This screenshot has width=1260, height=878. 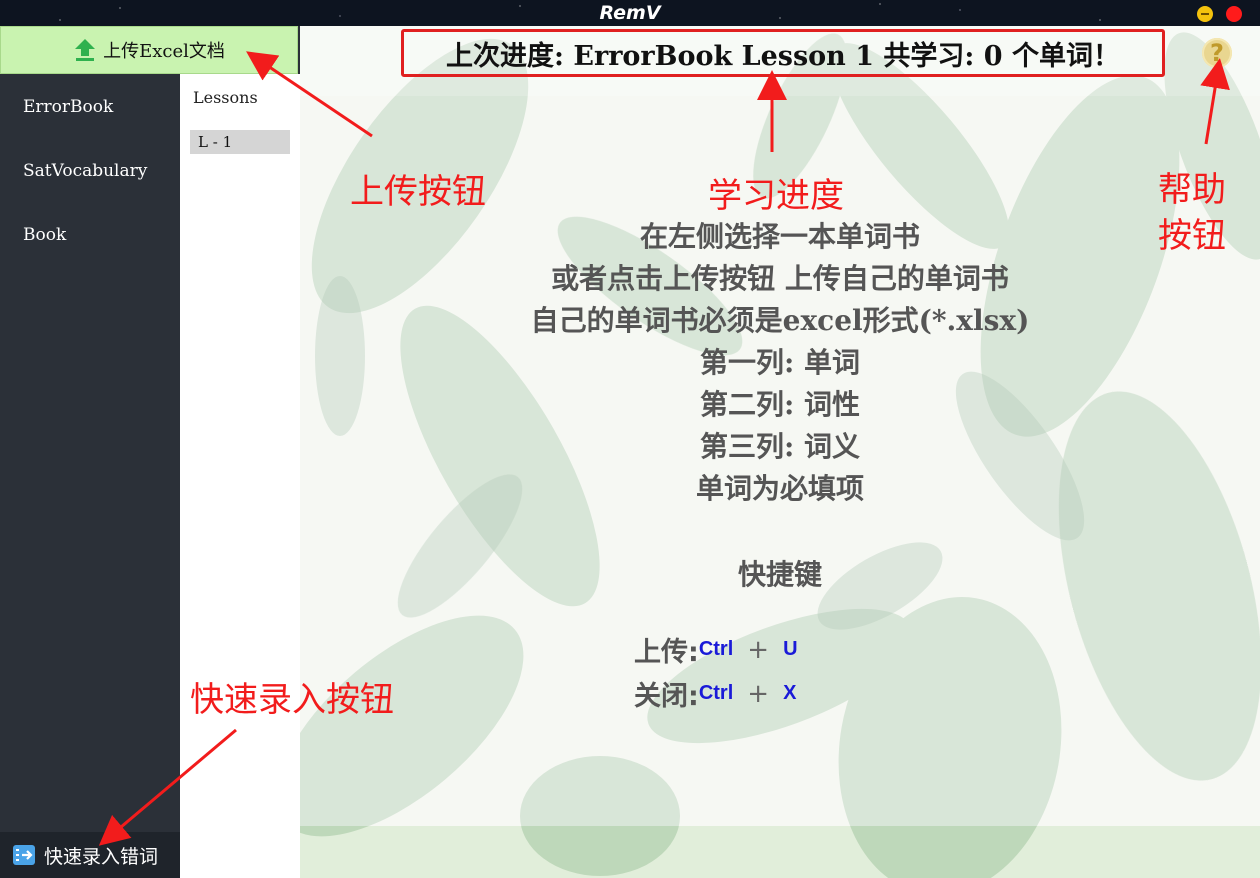 What do you see at coordinates (790, 649) in the screenshot?
I see `u-key: U` at bounding box center [790, 649].